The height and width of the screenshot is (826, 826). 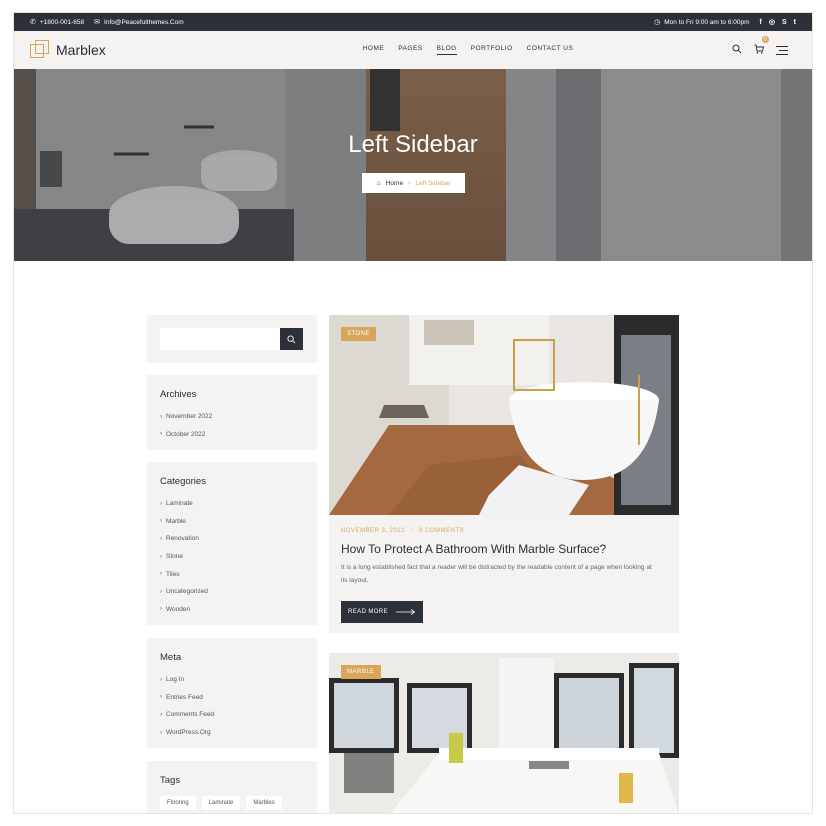 What do you see at coordinates (405, 612) in the screenshot?
I see `arrow-right-icon` at bounding box center [405, 612].